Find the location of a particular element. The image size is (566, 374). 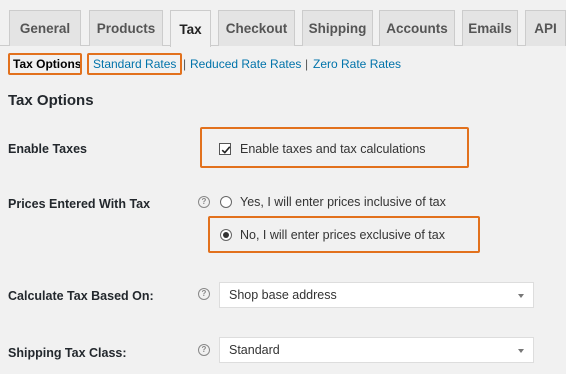

prices-exclusive-radio is located at coordinates (226, 235).